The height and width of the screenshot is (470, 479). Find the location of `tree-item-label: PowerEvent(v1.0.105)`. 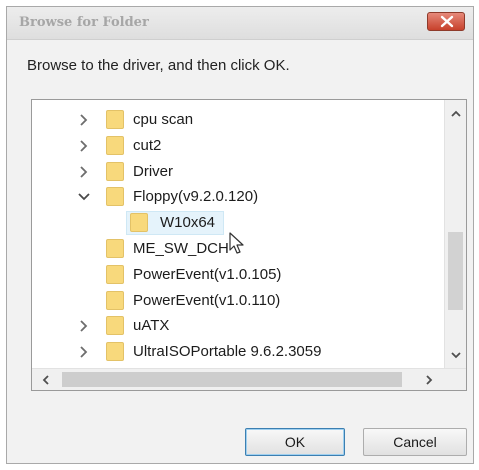

tree-item-label: PowerEvent(v1.0.105) is located at coordinates (207, 274).